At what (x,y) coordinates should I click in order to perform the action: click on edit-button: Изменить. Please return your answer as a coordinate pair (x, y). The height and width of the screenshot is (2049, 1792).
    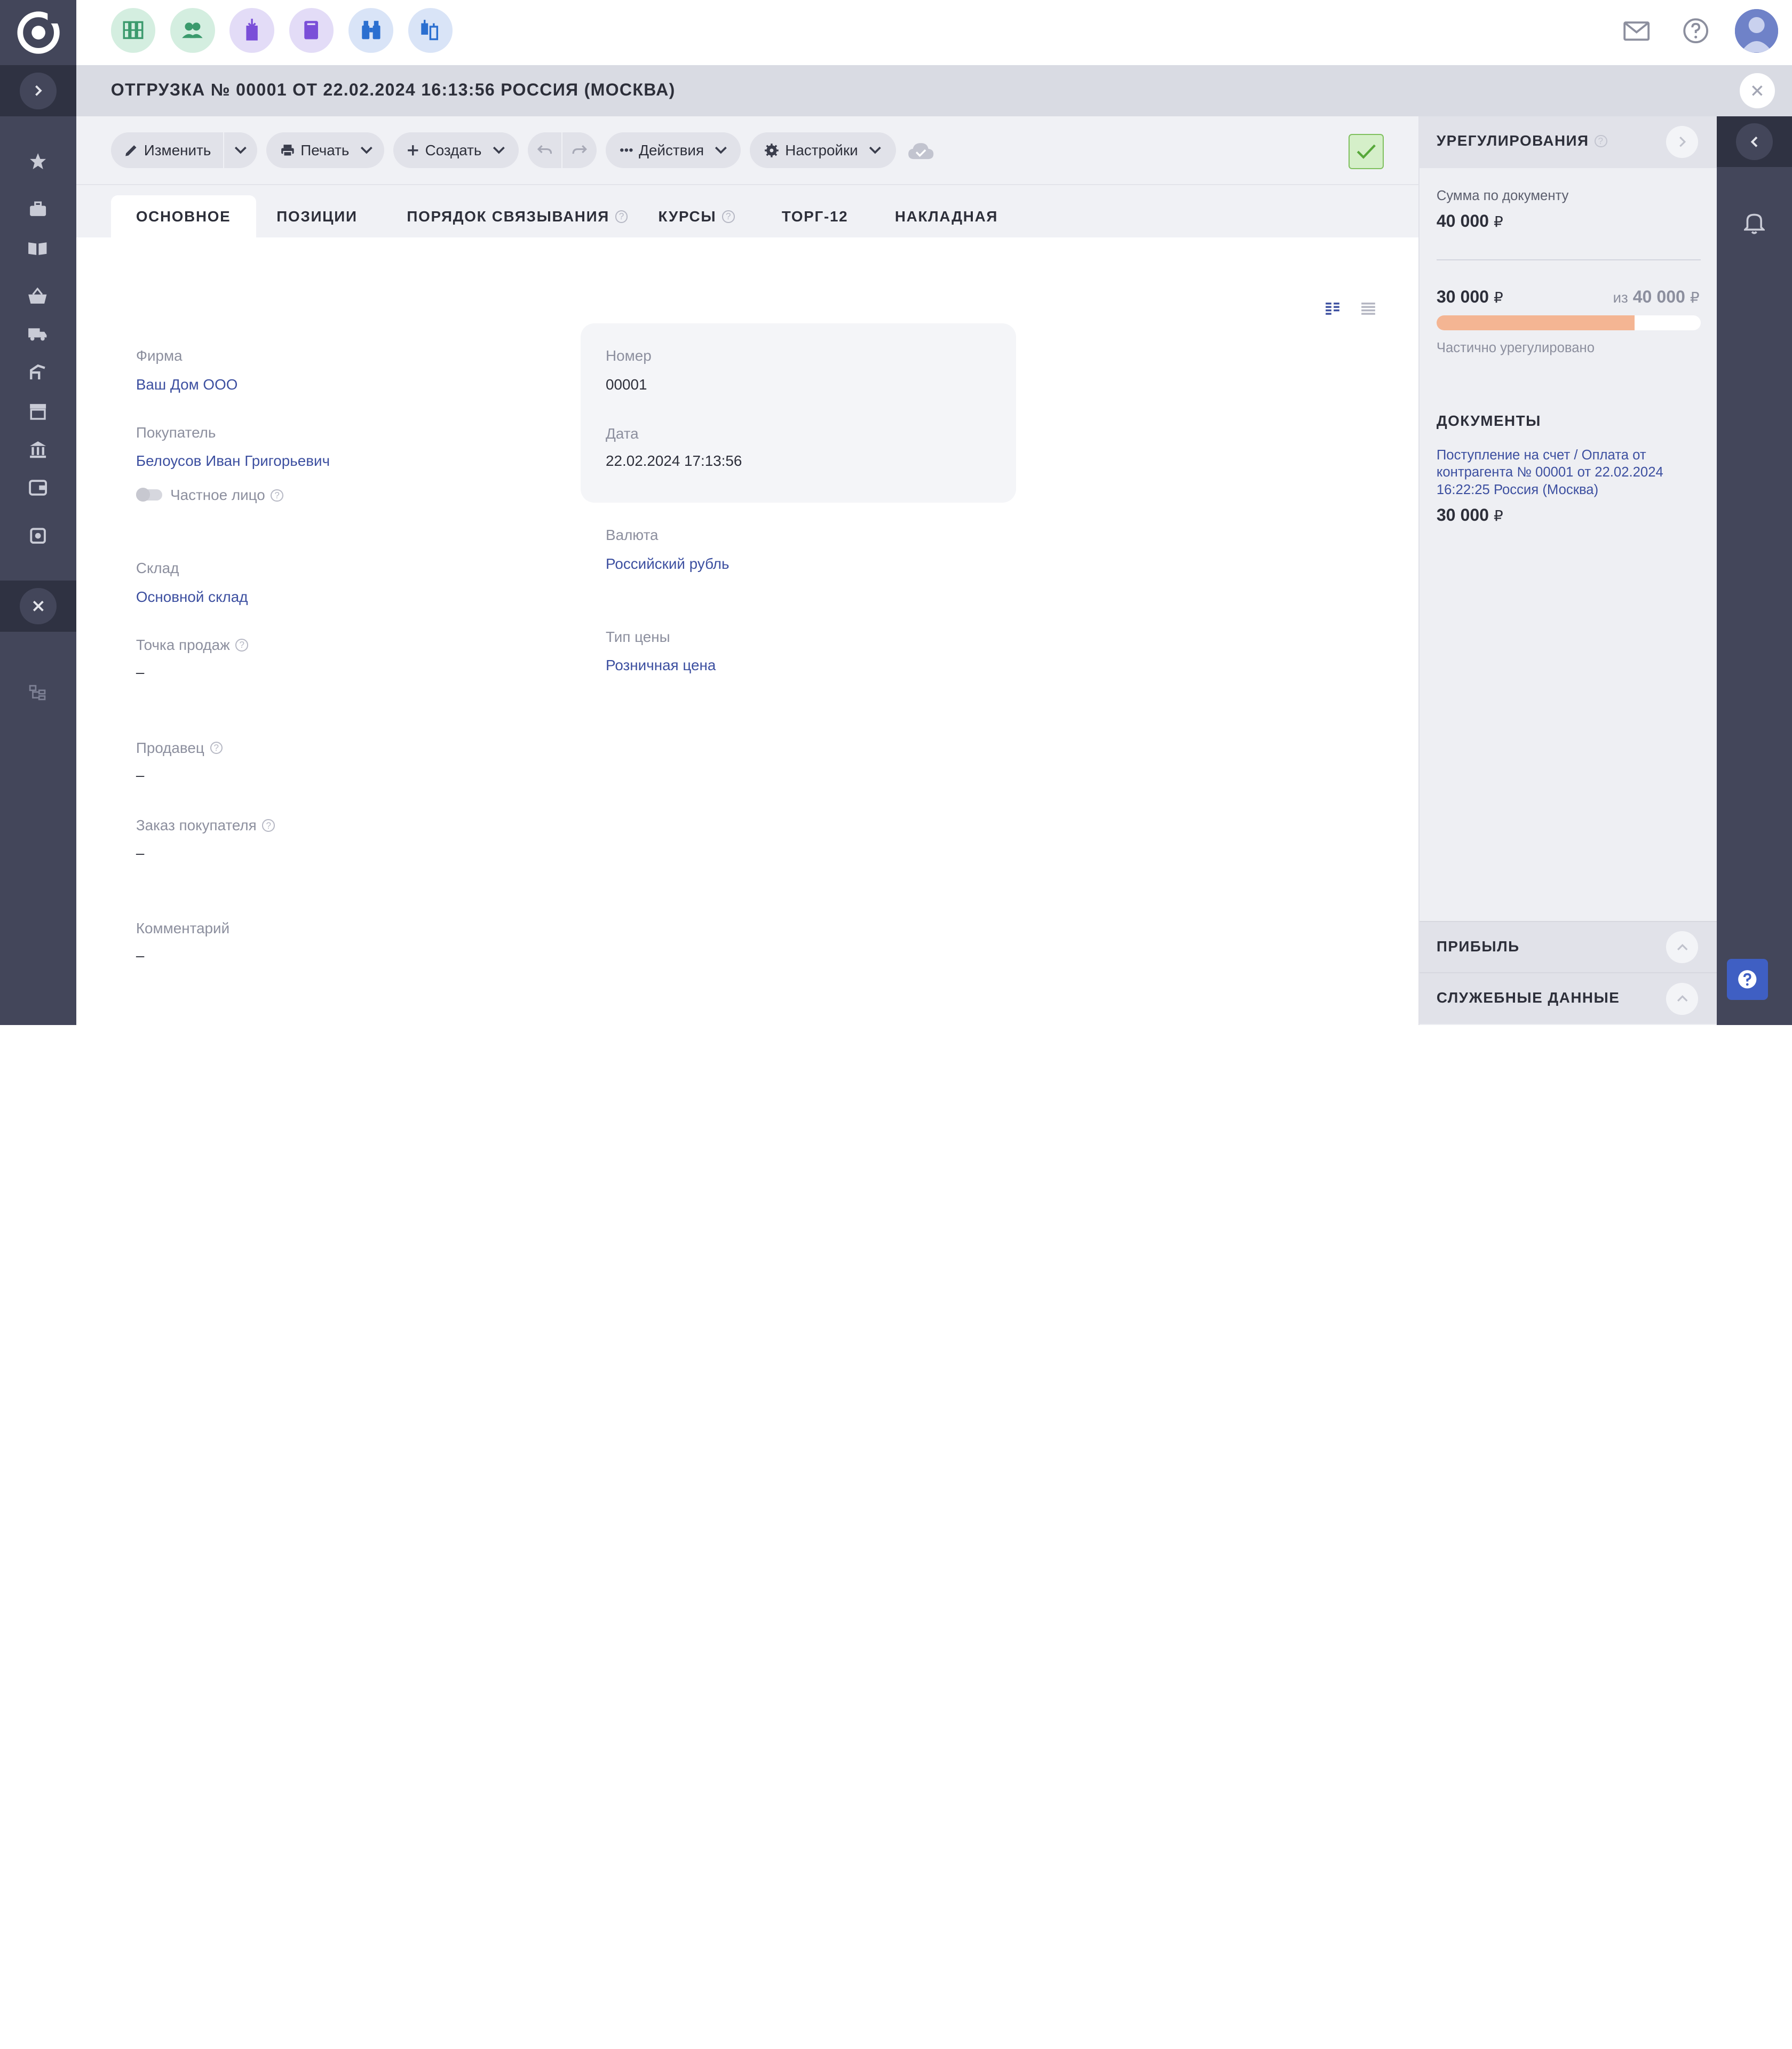
    Looking at the image, I should click on (167, 150).